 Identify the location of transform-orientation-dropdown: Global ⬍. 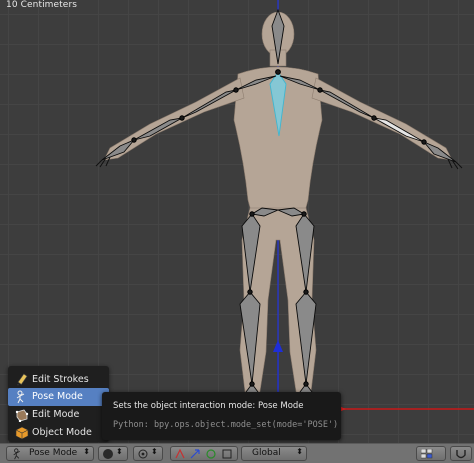
(274, 453).